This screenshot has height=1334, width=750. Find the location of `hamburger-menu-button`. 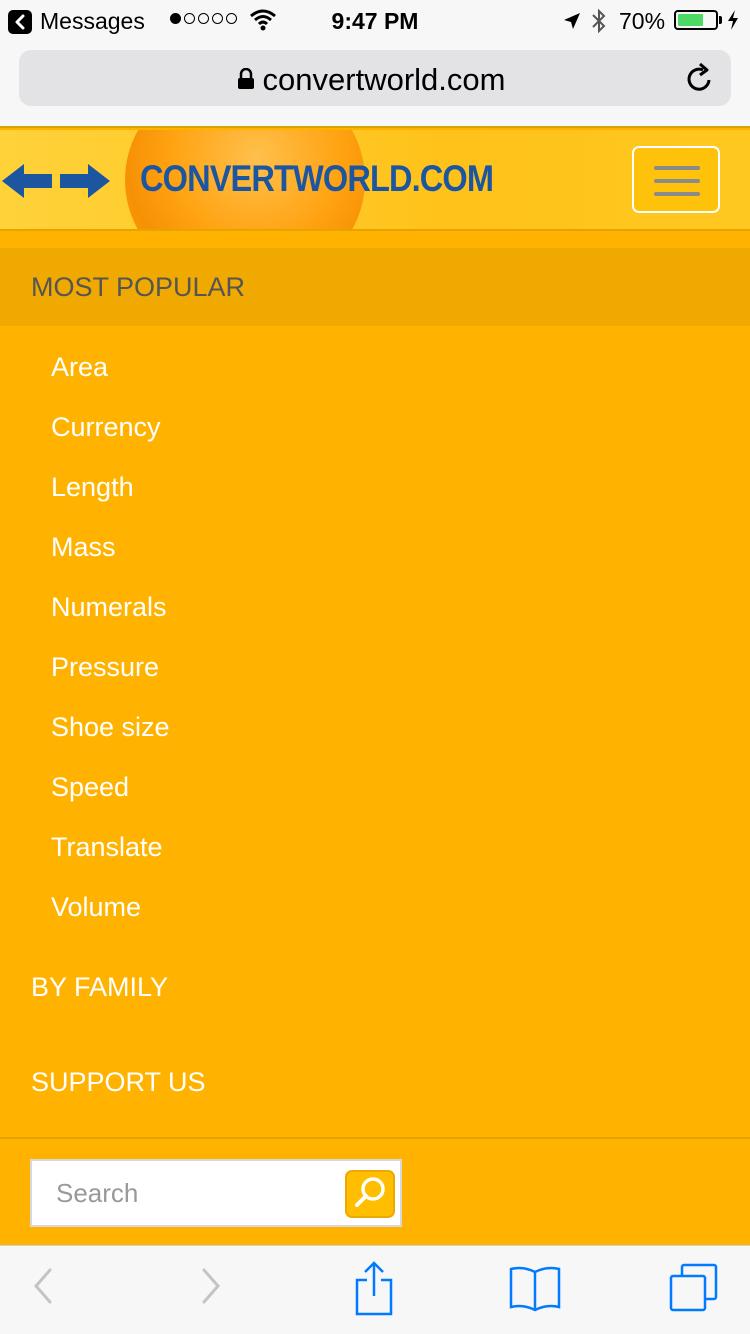

hamburger-menu-button is located at coordinates (676, 179).